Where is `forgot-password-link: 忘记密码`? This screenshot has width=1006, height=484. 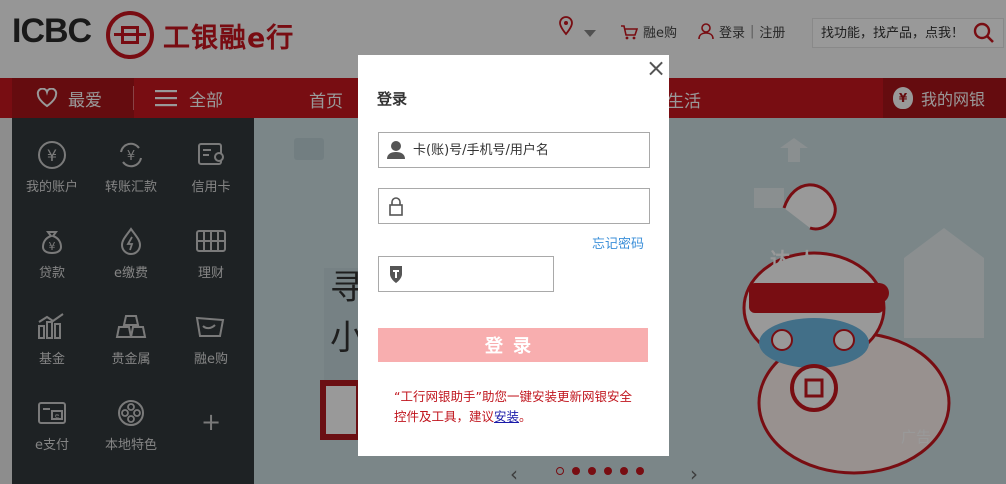 forgot-password-link: 忘记密码 is located at coordinates (618, 242).